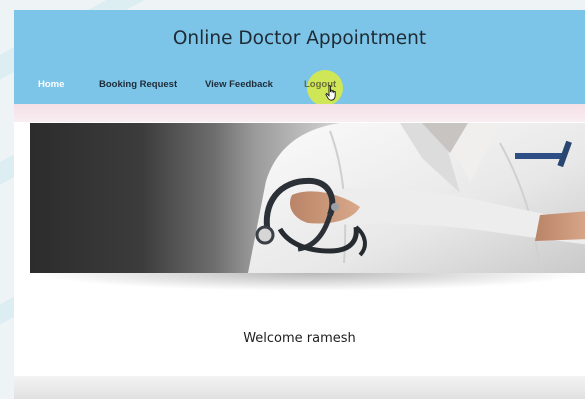 This screenshot has width=585, height=399. Describe the element at coordinates (299, 387) in the screenshot. I see `footer-bar` at that location.